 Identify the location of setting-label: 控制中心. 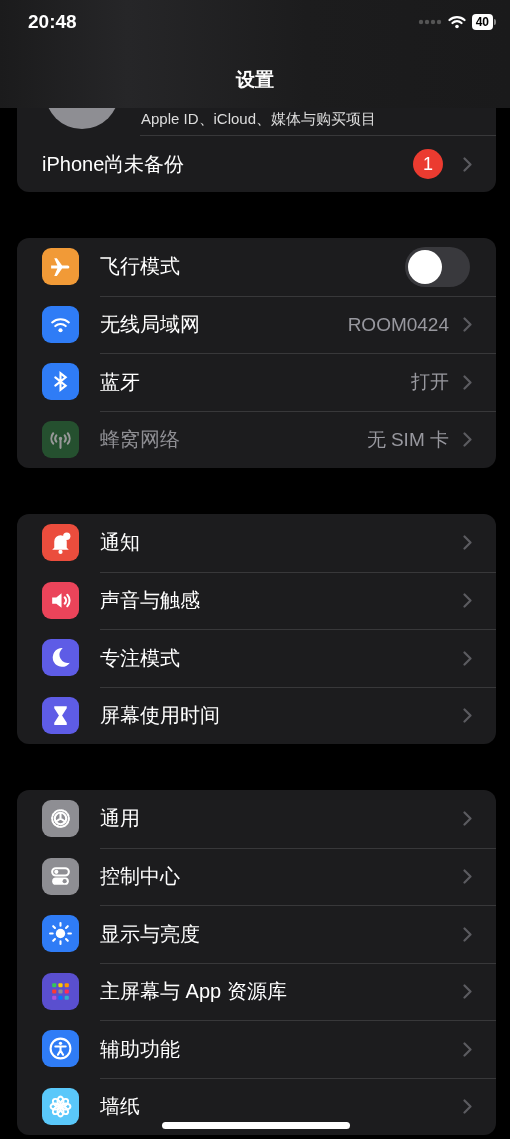
(281, 877).